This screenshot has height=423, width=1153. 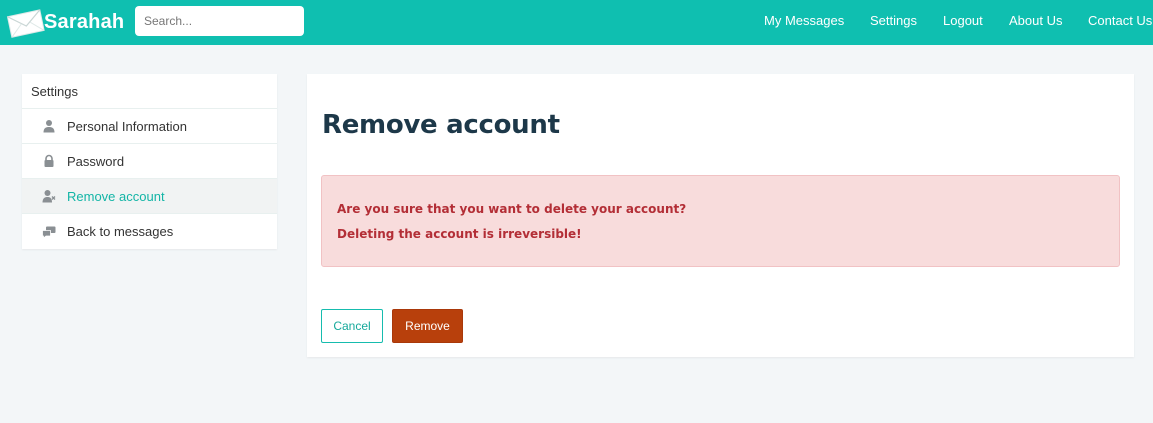 What do you see at coordinates (427, 326) in the screenshot?
I see `remove-button: Remove` at bounding box center [427, 326].